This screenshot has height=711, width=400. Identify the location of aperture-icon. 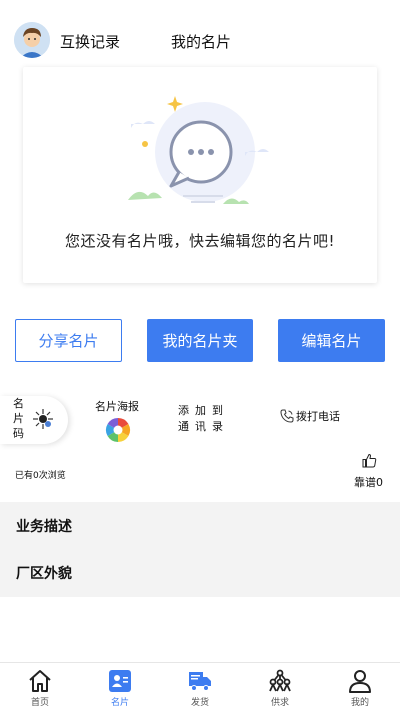
(118, 430).